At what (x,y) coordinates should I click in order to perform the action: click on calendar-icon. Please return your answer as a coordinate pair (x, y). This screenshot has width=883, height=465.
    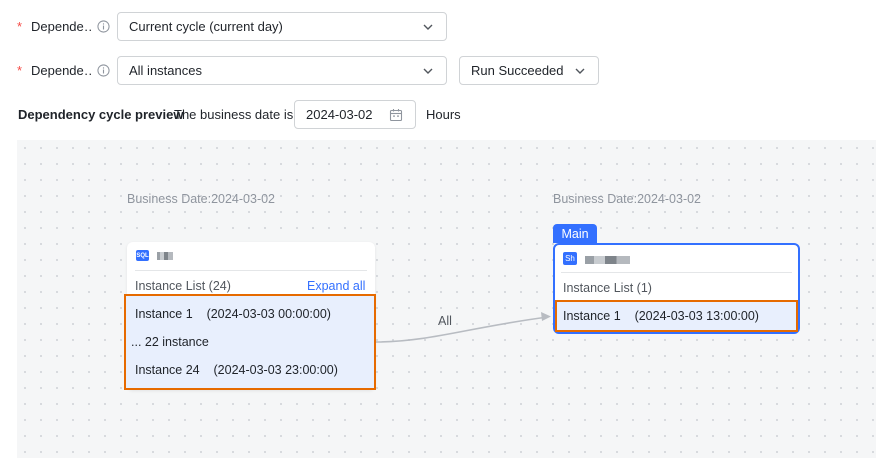
    Looking at the image, I should click on (396, 115).